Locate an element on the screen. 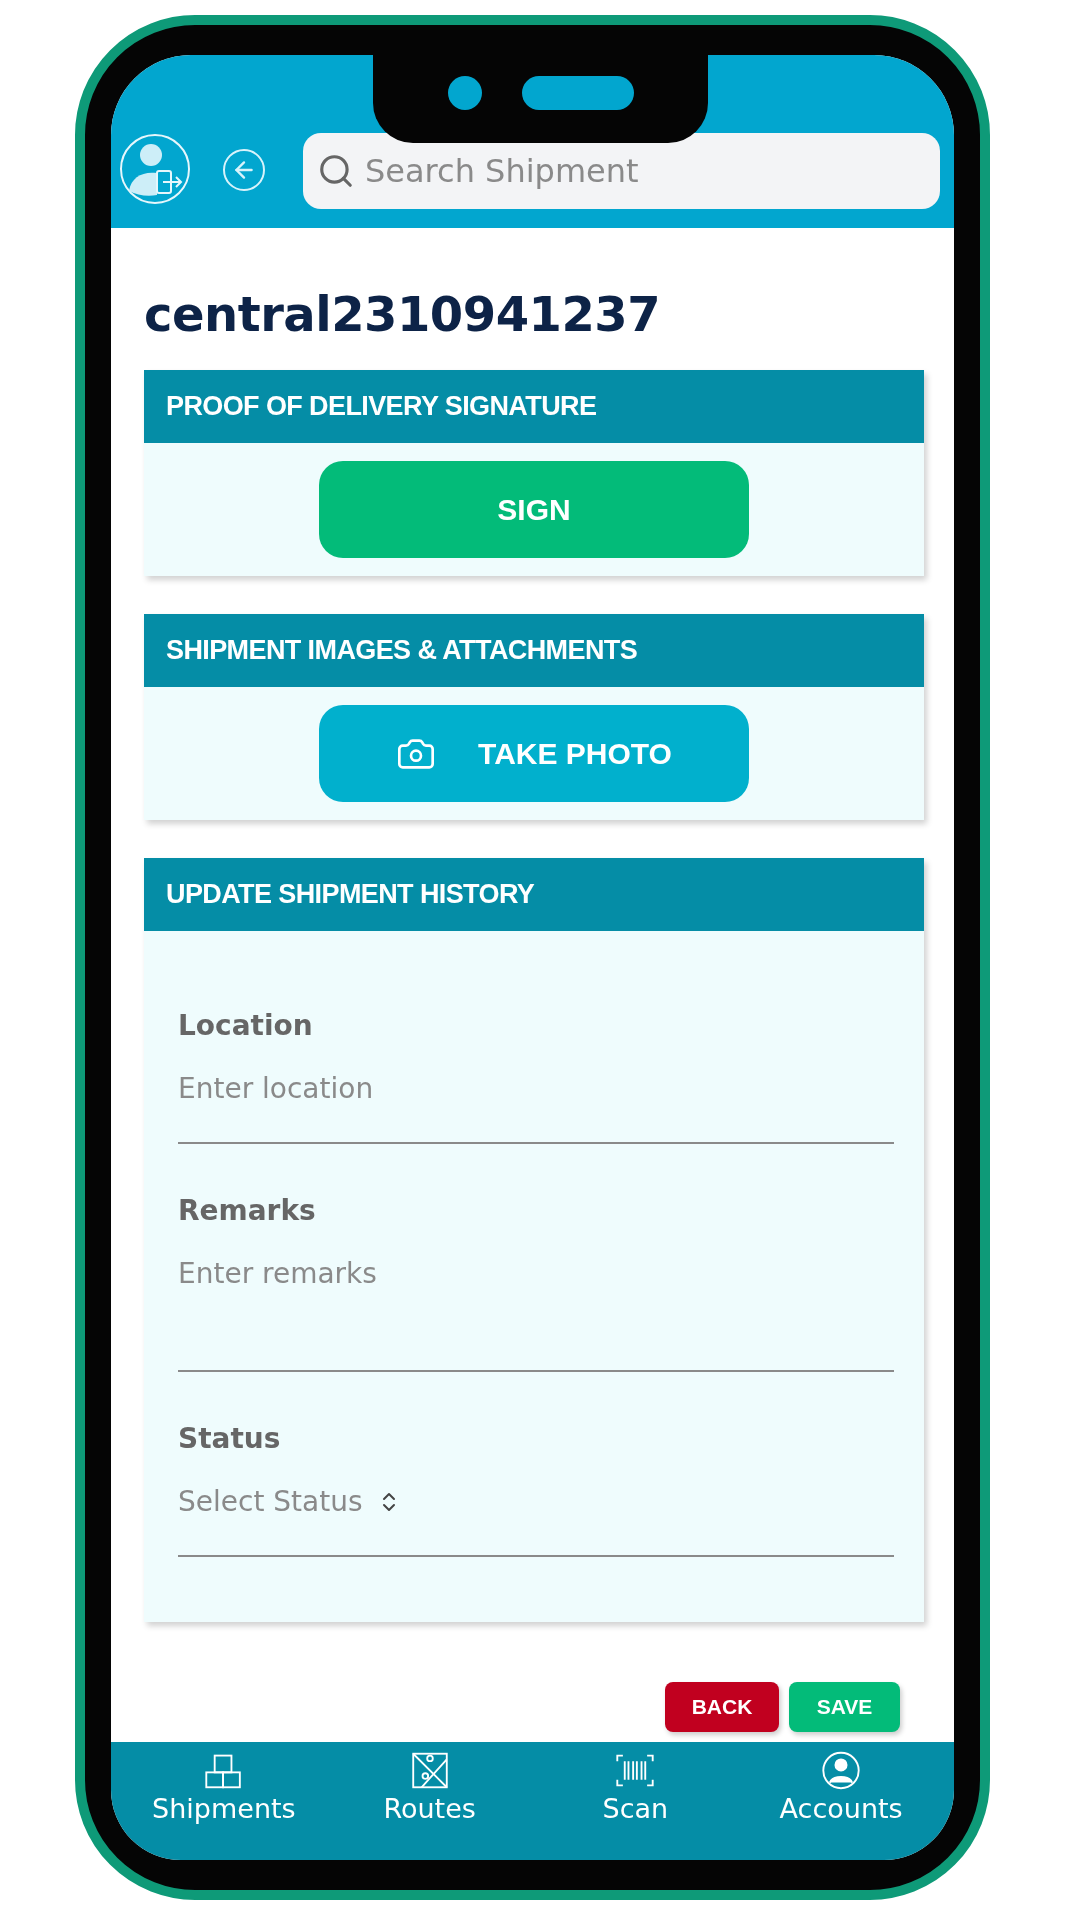  section-title: SHIPMENT IMAGES & ATTACHMENTS is located at coordinates (534, 650).